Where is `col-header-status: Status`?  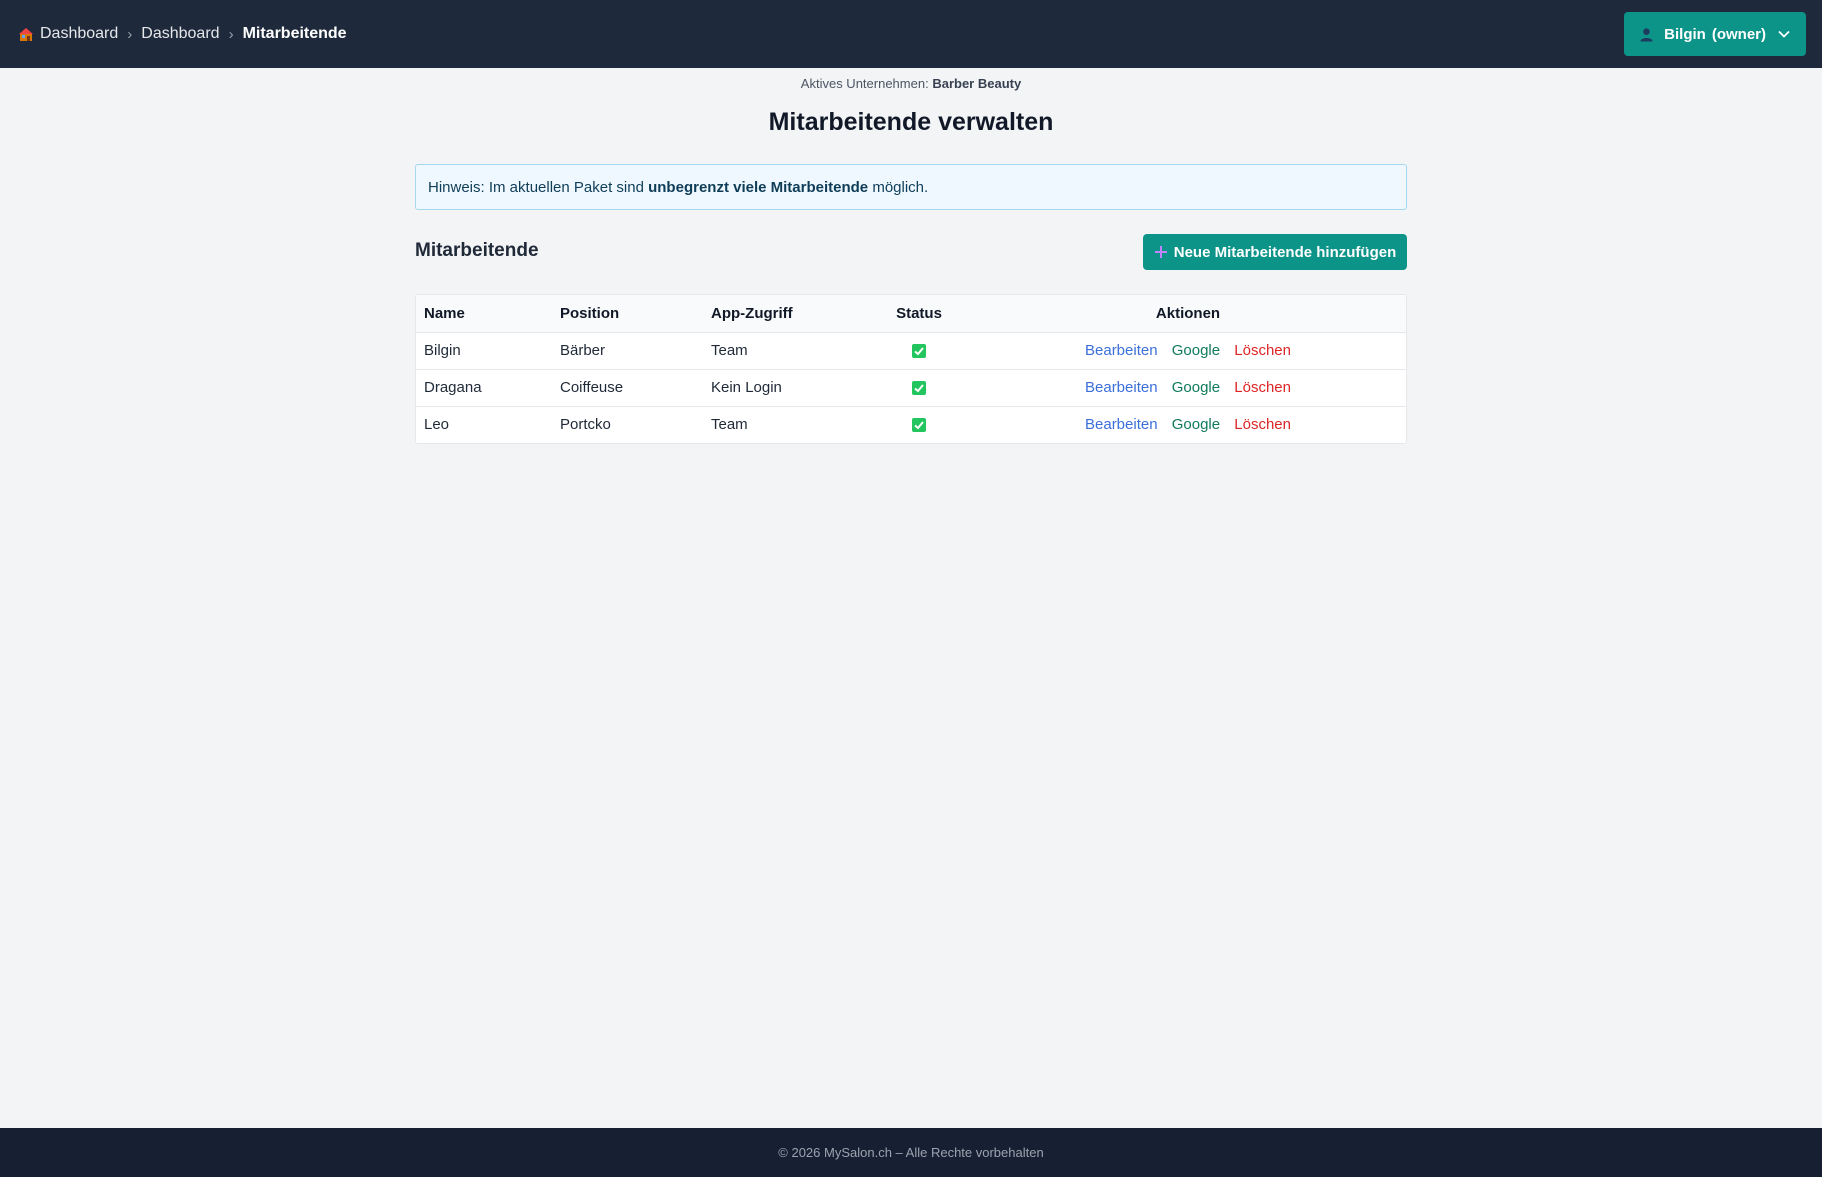 col-header-status: Status is located at coordinates (919, 314).